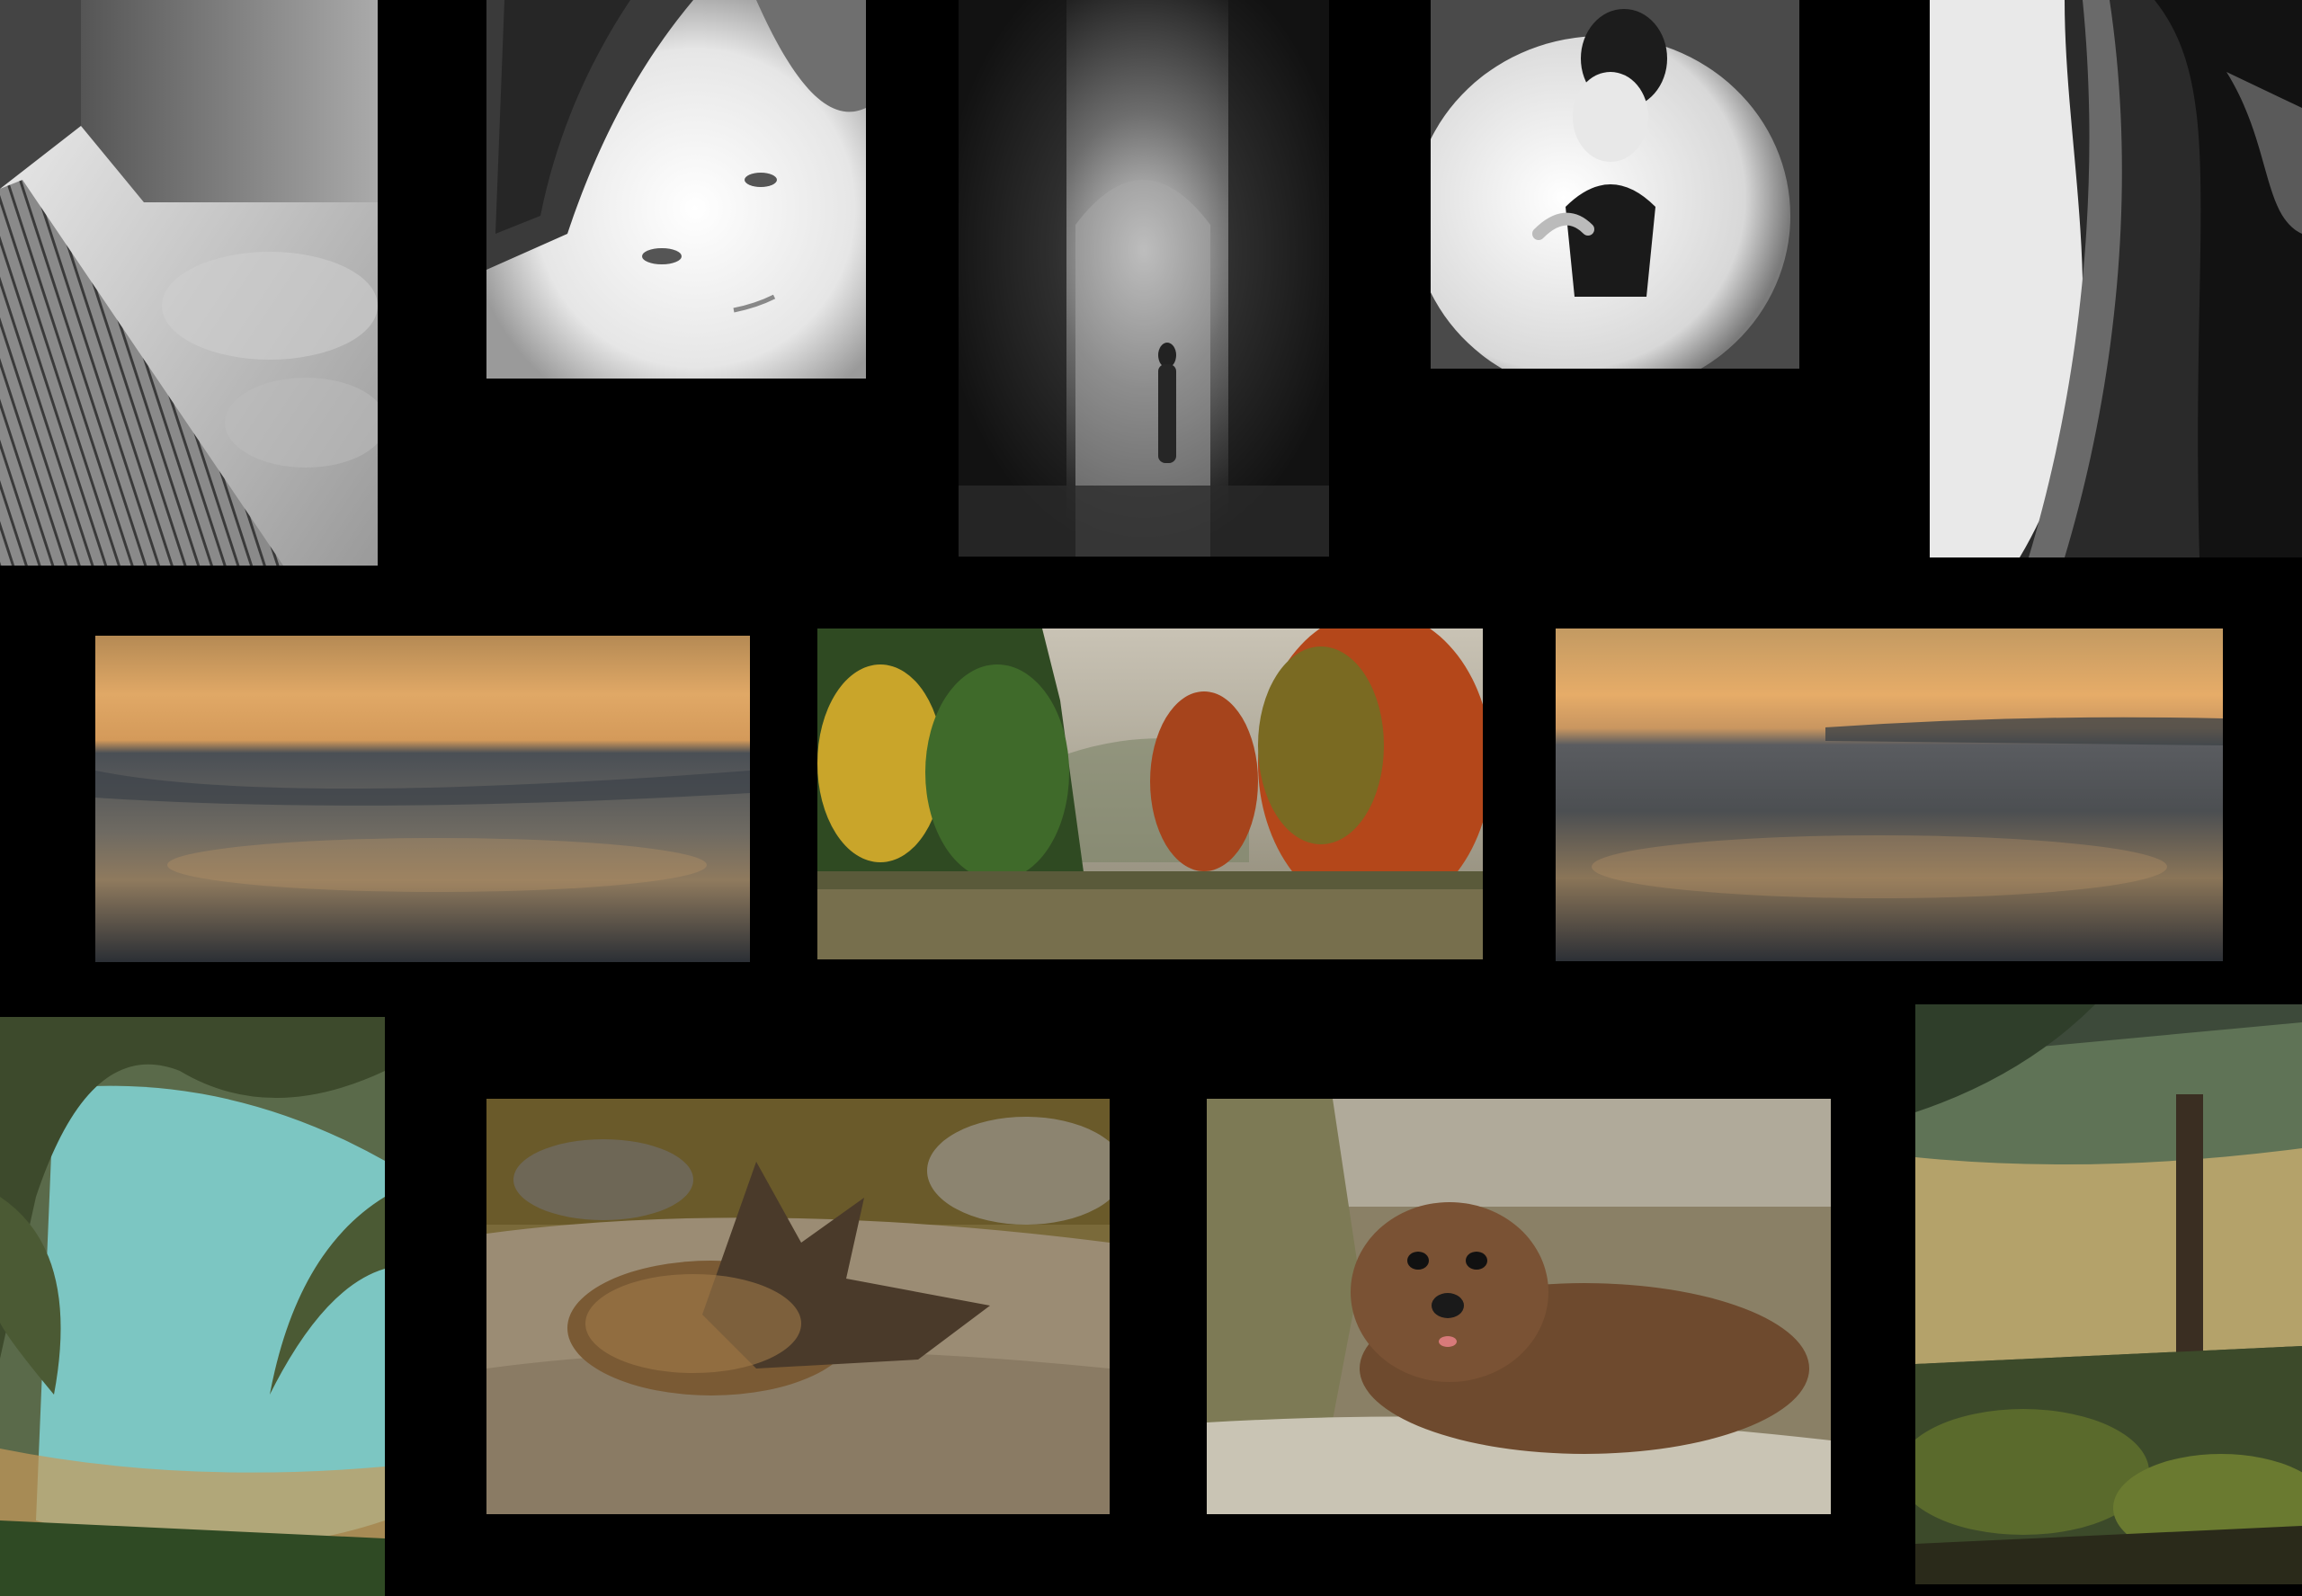 This screenshot has width=2302, height=1596. Describe the element at coordinates (1519, 1306) in the screenshot. I see `fur-seal-pup-photo` at that location.